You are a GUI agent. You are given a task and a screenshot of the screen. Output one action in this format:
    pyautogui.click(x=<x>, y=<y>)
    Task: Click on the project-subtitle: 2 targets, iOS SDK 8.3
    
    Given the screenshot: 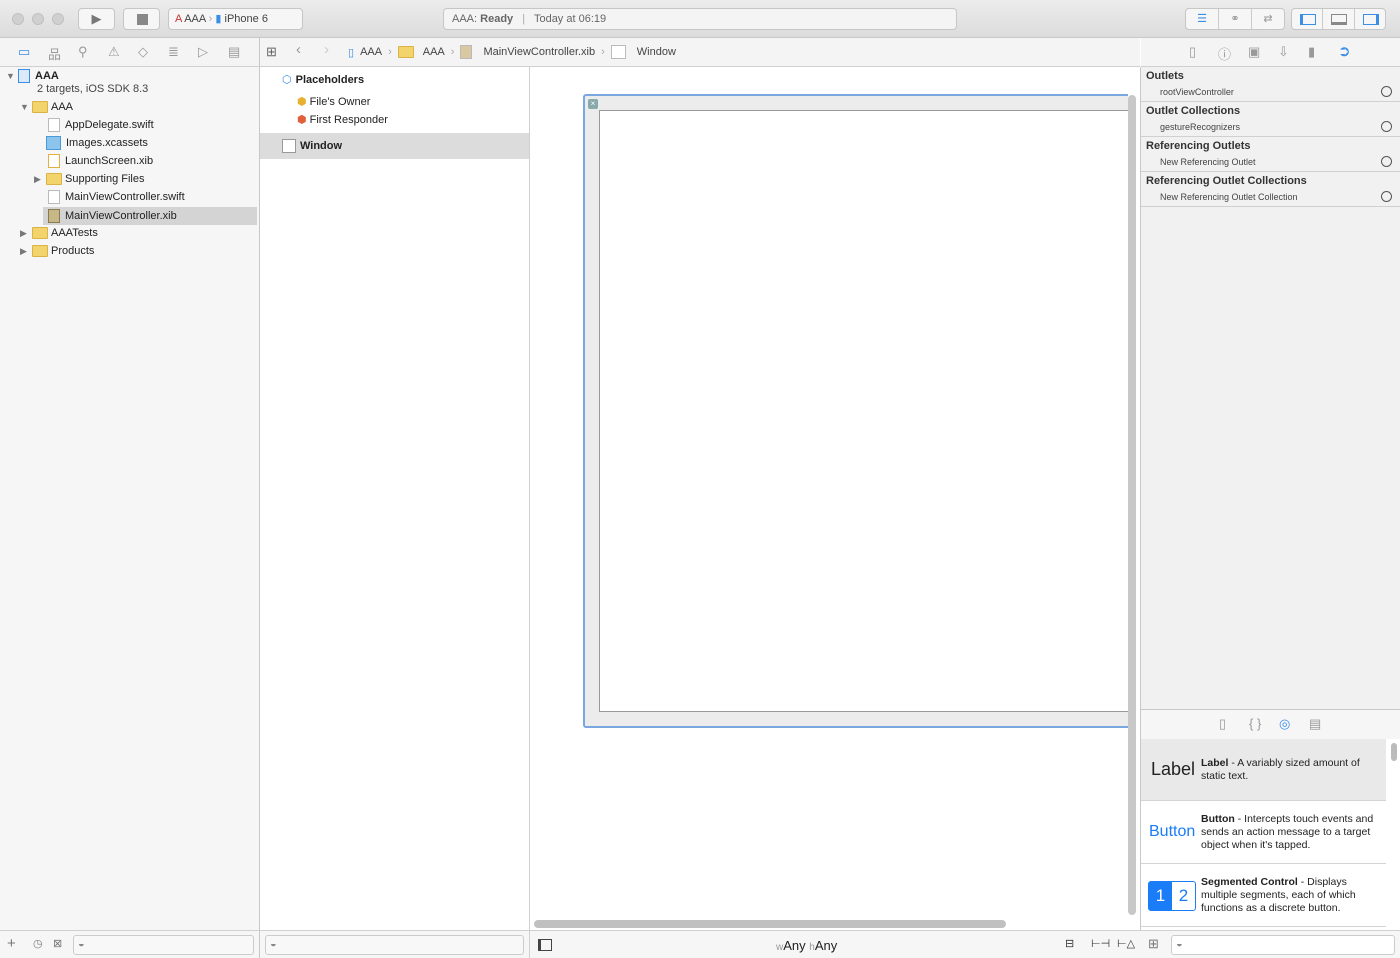 What is the action you would take?
    pyautogui.click(x=93, y=89)
    